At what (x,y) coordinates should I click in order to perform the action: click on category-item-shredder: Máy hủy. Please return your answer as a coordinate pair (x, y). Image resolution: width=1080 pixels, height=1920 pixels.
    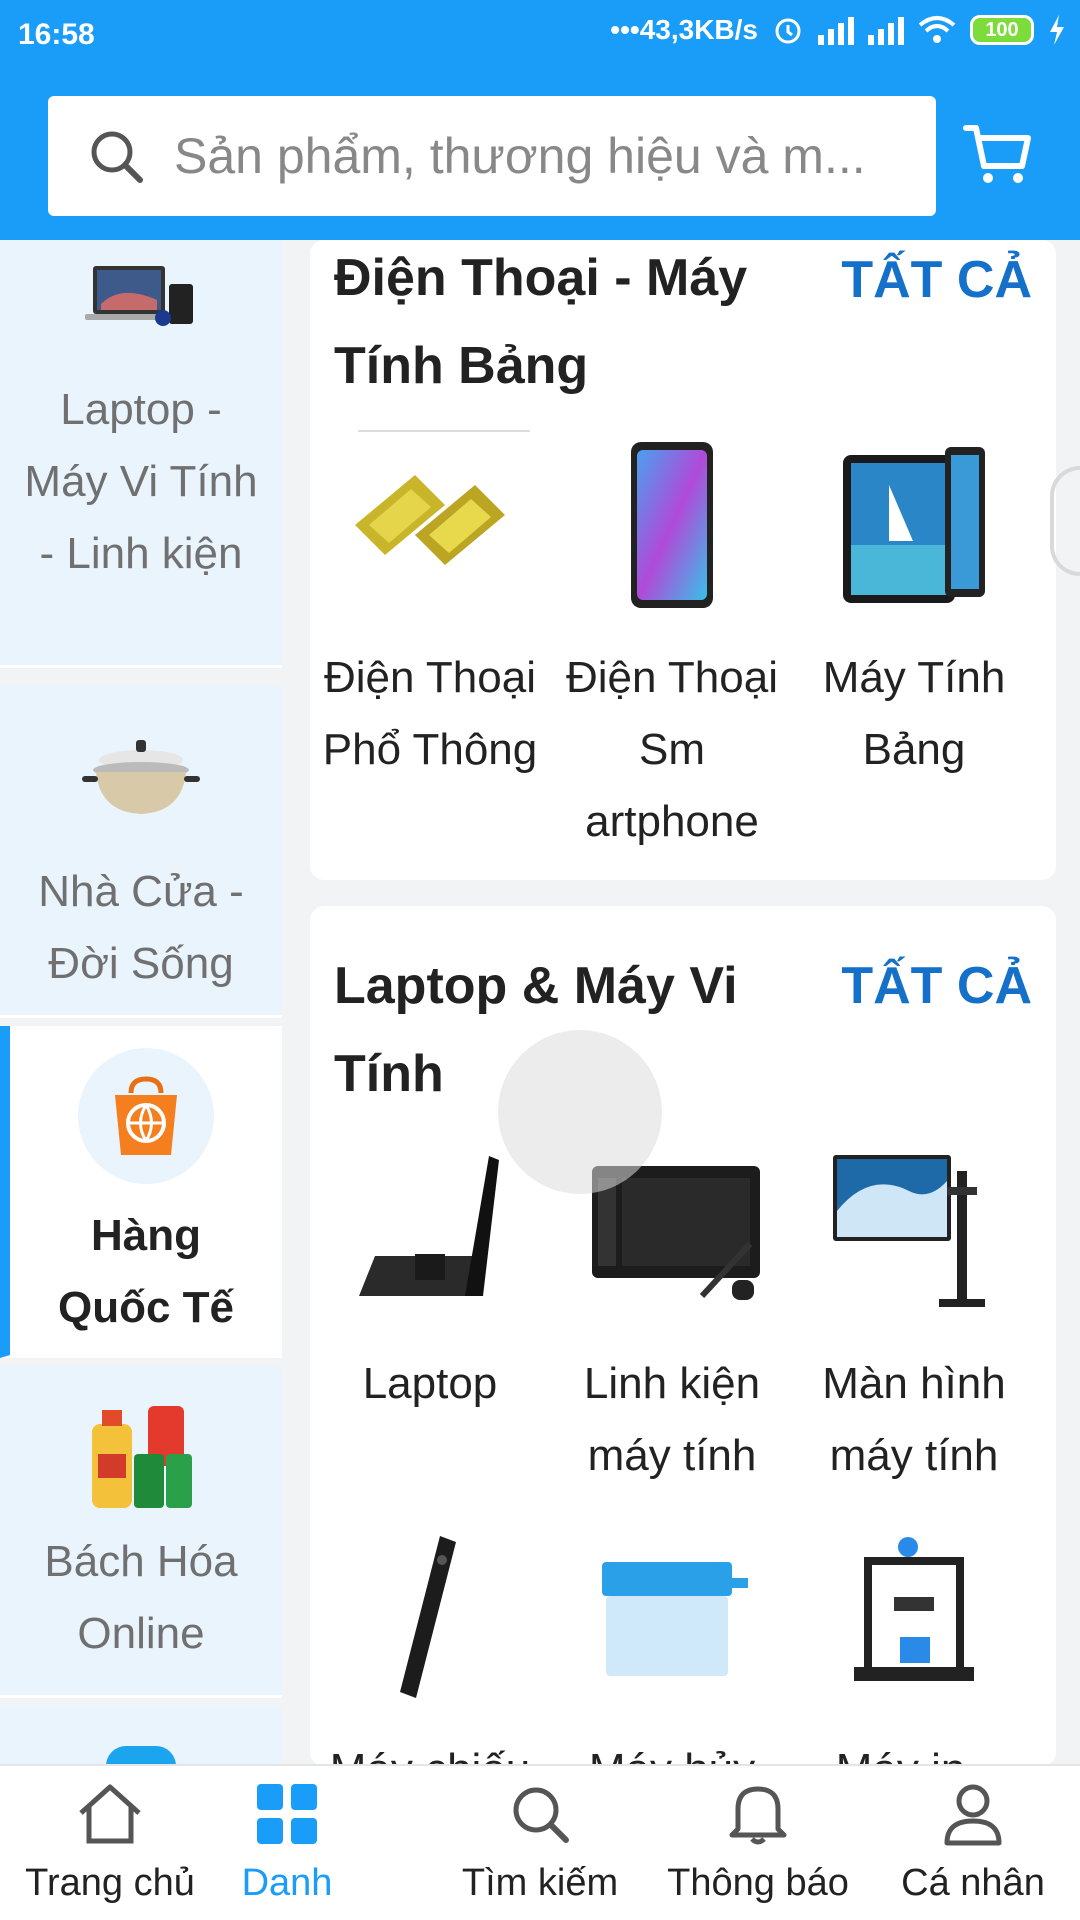
    Looking at the image, I should click on (672, 1644).